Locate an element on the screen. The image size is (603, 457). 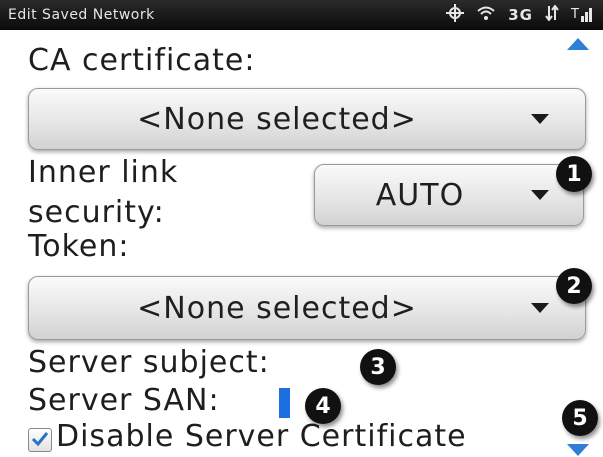
callout-badge-1: 1 is located at coordinates (574, 174).